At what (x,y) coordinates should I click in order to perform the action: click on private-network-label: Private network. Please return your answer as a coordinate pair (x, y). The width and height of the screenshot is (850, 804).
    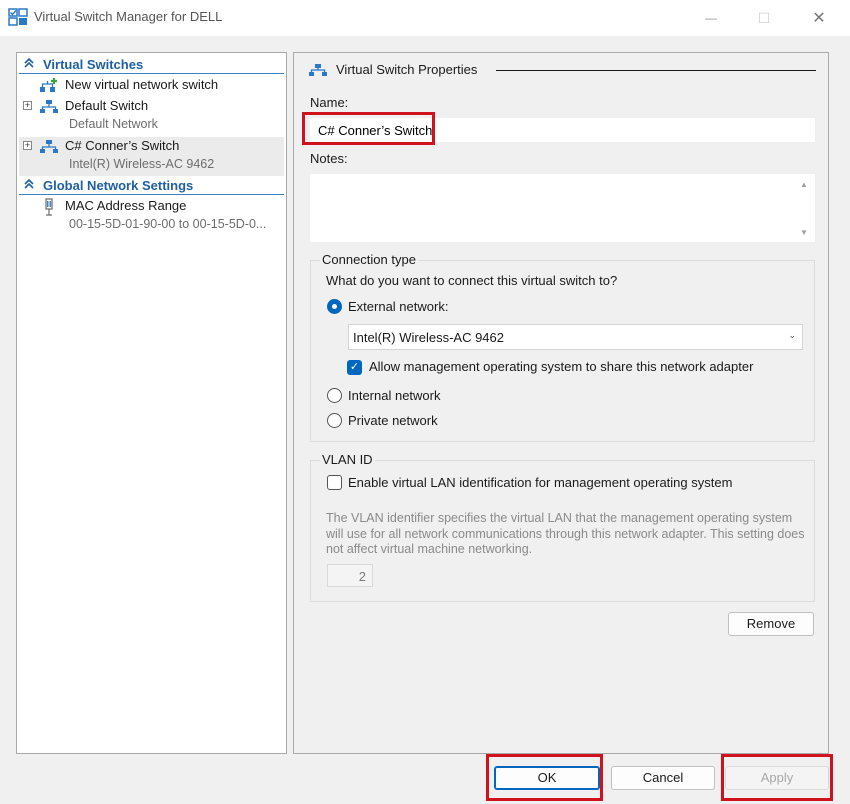
    Looking at the image, I should click on (393, 420).